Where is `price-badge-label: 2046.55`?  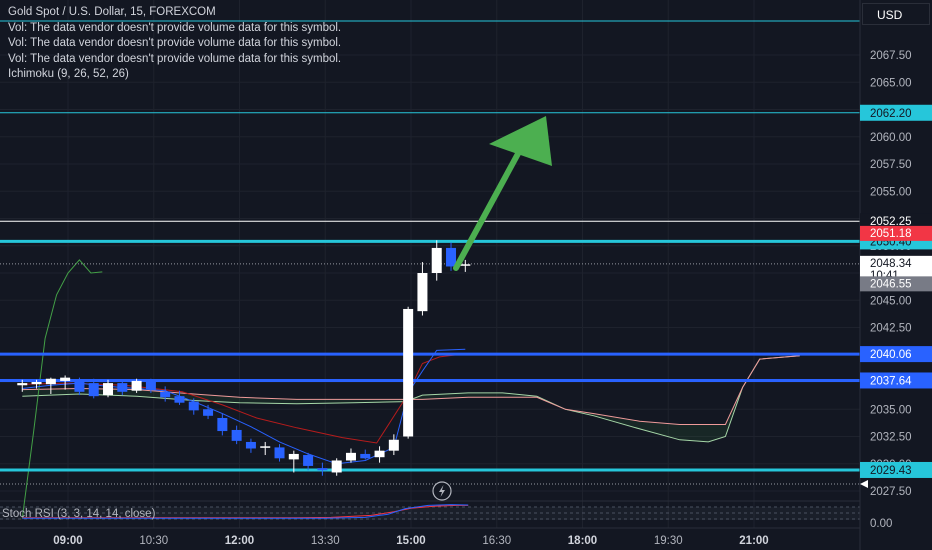 price-badge-label: 2046.55 is located at coordinates (891, 284).